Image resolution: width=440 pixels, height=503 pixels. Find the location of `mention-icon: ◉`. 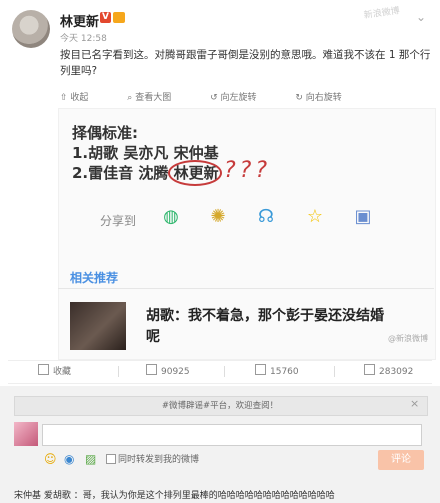

mention-icon: ◉ is located at coordinates (69, 459).